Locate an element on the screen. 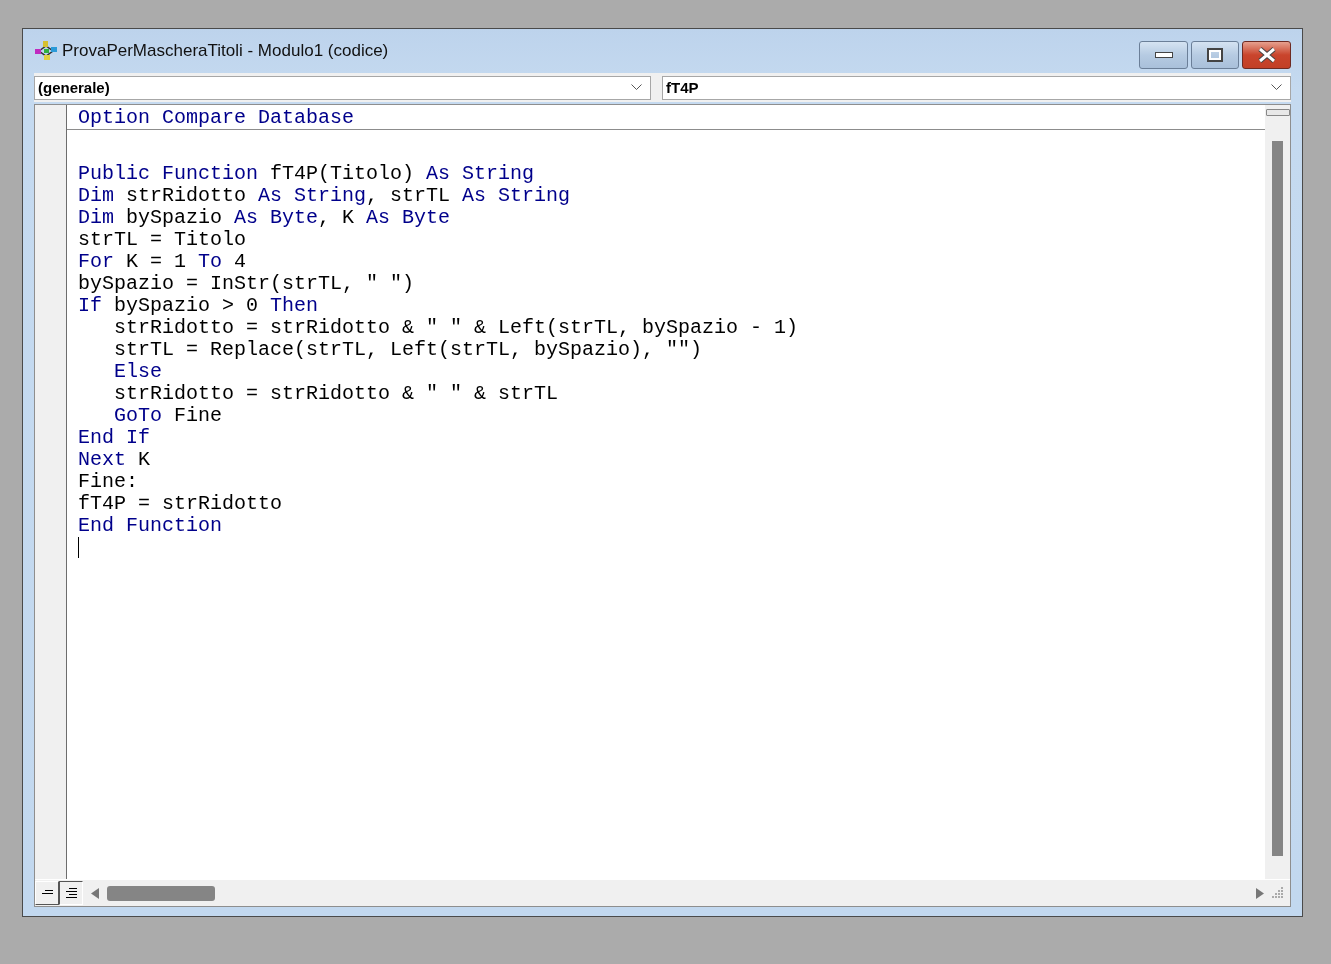 Image resolution: width=1331 pixels, height=964 pixels. maximize-icon is located at coordinates (1215, 55).